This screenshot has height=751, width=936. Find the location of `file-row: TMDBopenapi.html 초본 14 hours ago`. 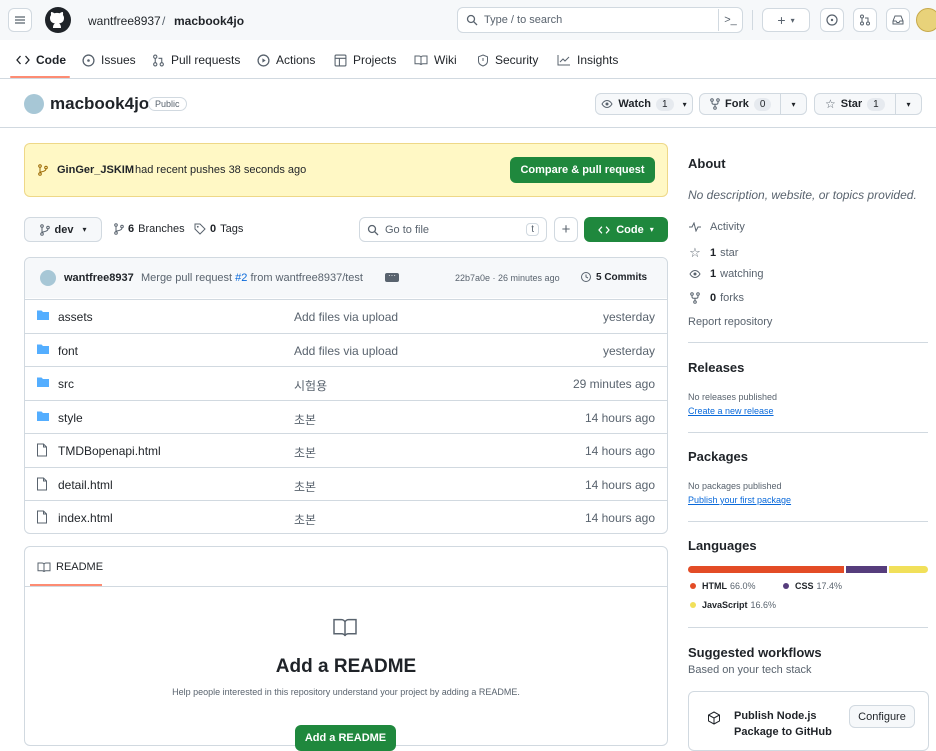

file-row: TMDBopenapi.html 초본 14 hours ago is located at coordinates (345, 449).